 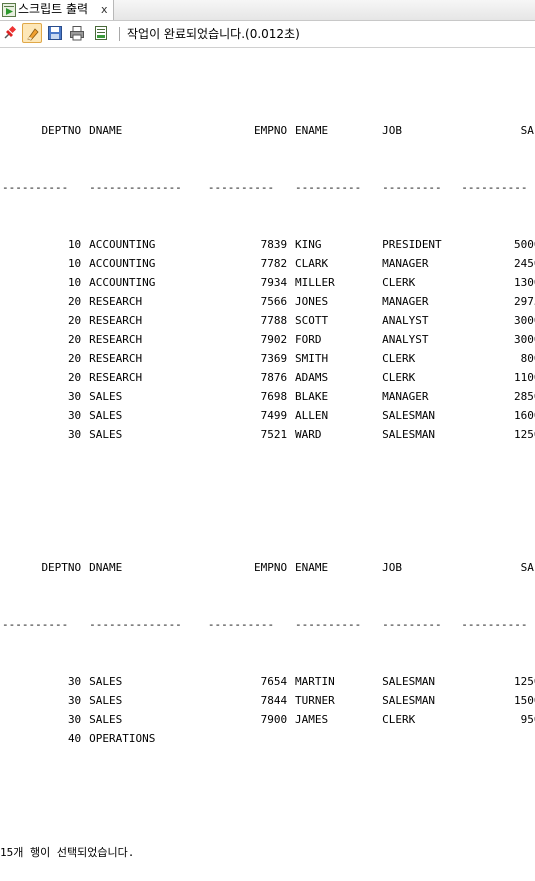 I want to click on cell-empno: 7839, so click(x=274, y=244).